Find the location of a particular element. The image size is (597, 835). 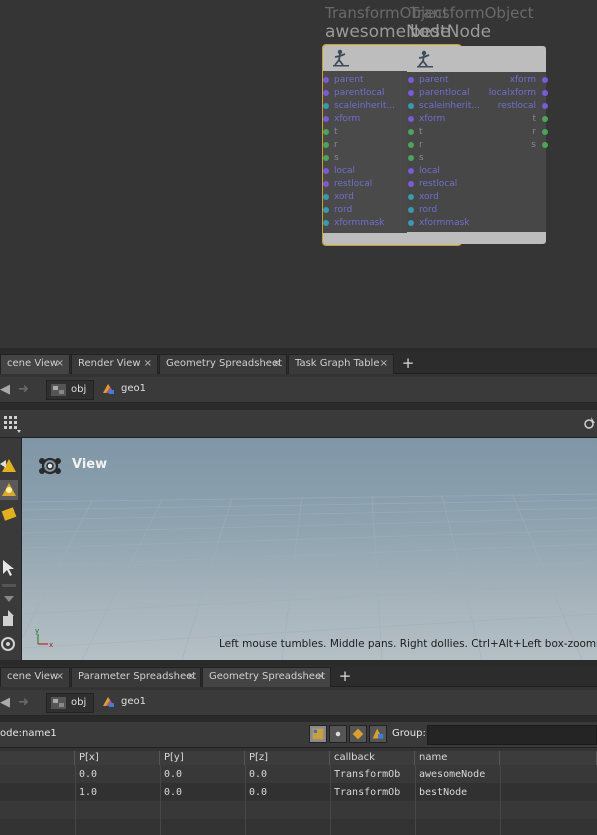

vertices-mode-icon is located at coordinates (338, 734).